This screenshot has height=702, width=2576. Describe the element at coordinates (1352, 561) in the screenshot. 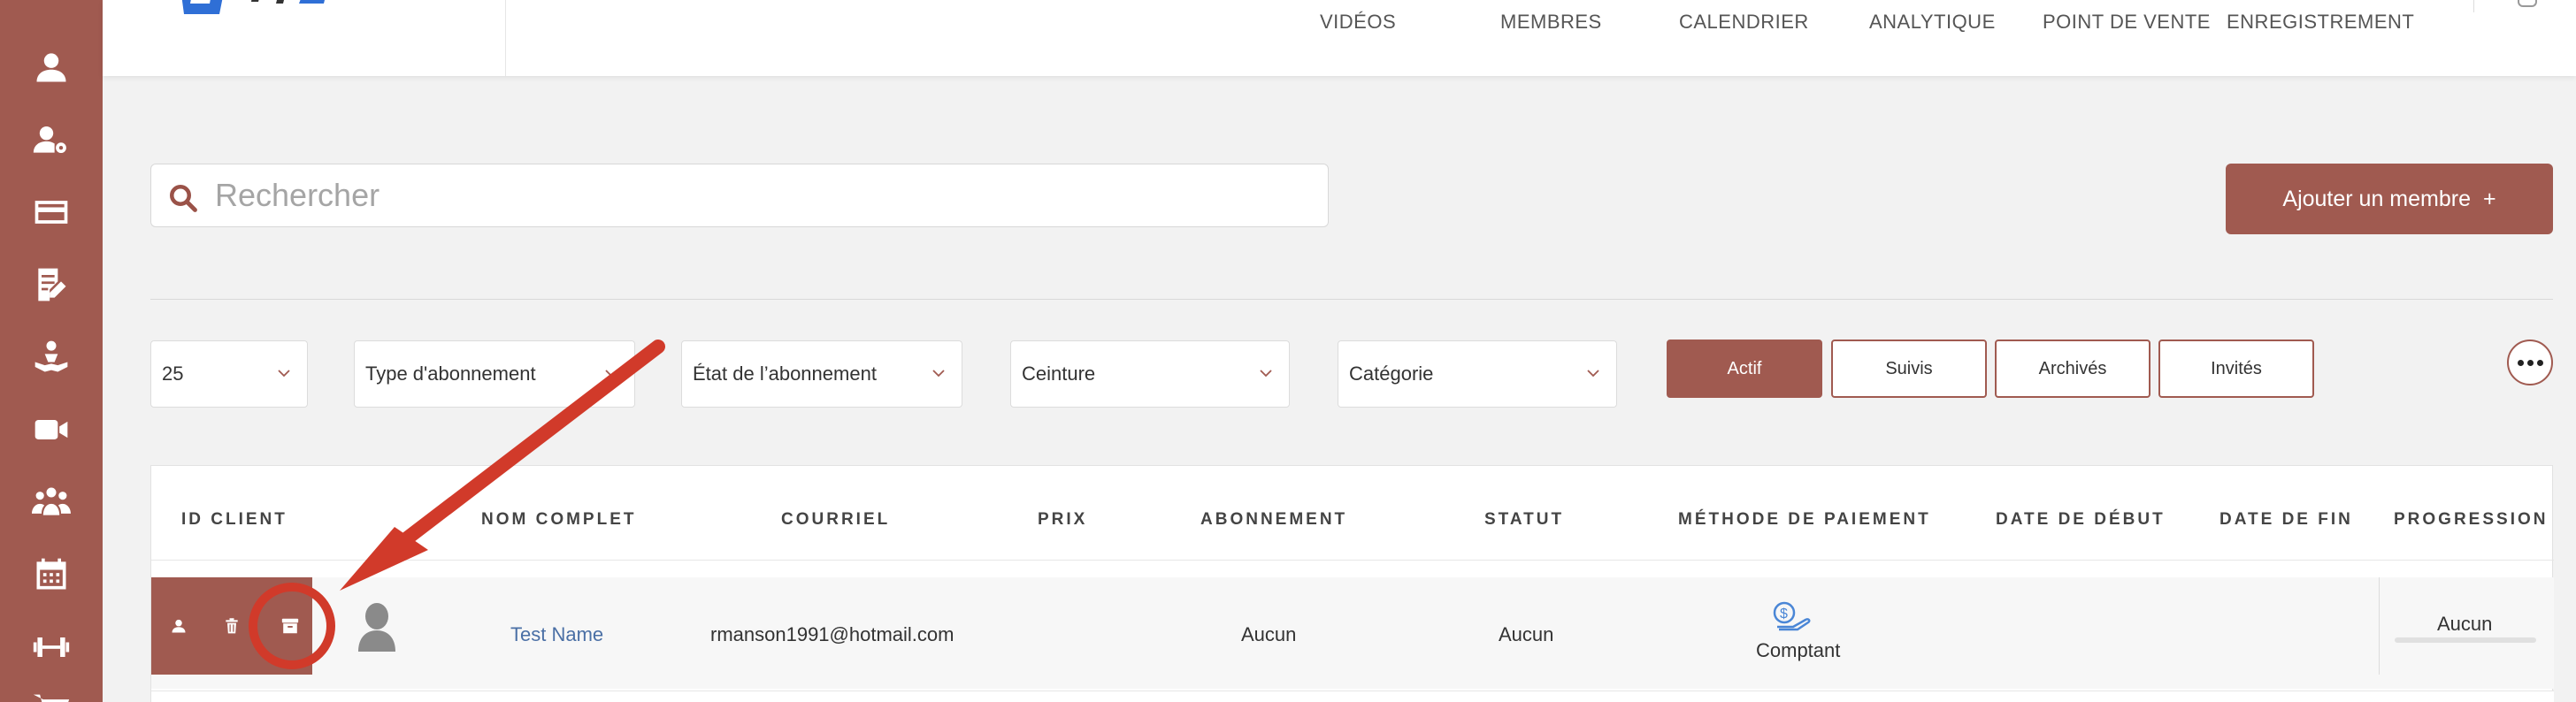

I see `header-separator` at that location.